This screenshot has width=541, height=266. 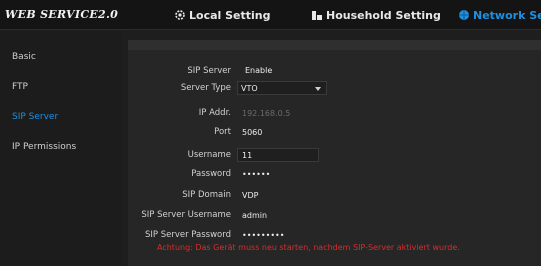 What do you see at coordinates (278, 215) in the screenshot?
I see `sip-server-username-input: admin` at bounding box center [278, 215].